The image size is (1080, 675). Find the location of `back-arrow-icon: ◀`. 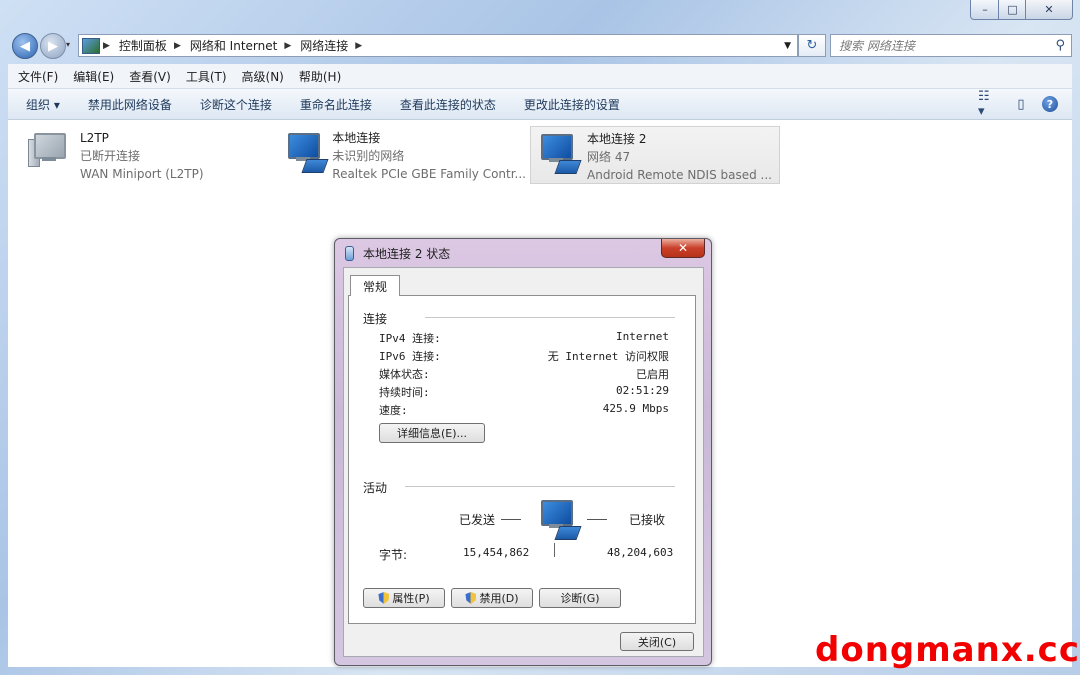

back-arrow-icon: ◀ is located at coordinates (25, 46).